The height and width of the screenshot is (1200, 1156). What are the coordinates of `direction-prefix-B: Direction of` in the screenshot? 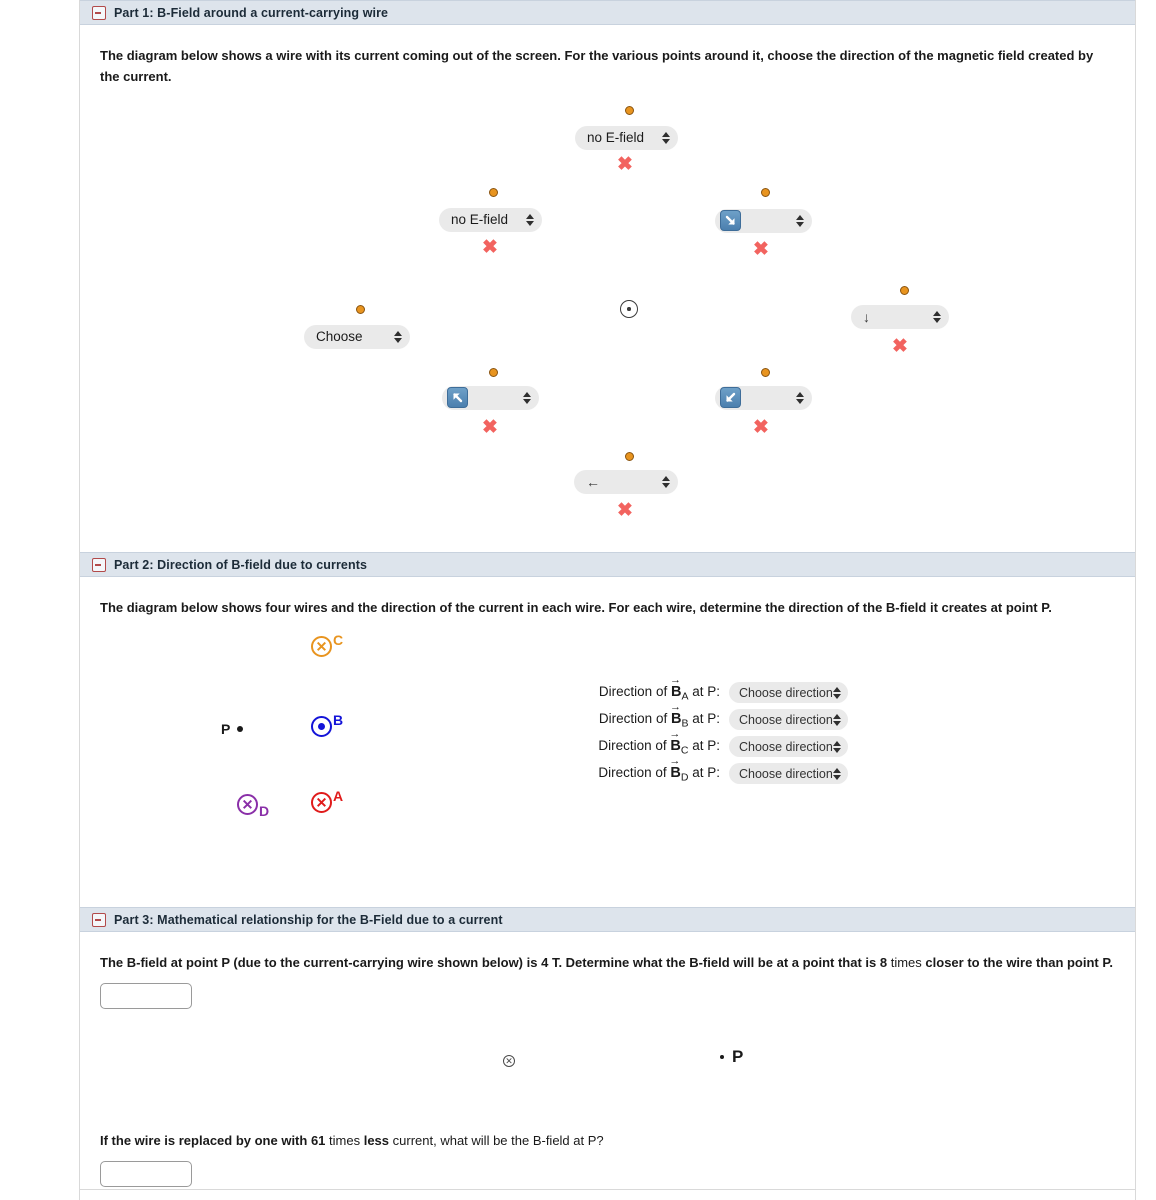 It's located at (633, 718).